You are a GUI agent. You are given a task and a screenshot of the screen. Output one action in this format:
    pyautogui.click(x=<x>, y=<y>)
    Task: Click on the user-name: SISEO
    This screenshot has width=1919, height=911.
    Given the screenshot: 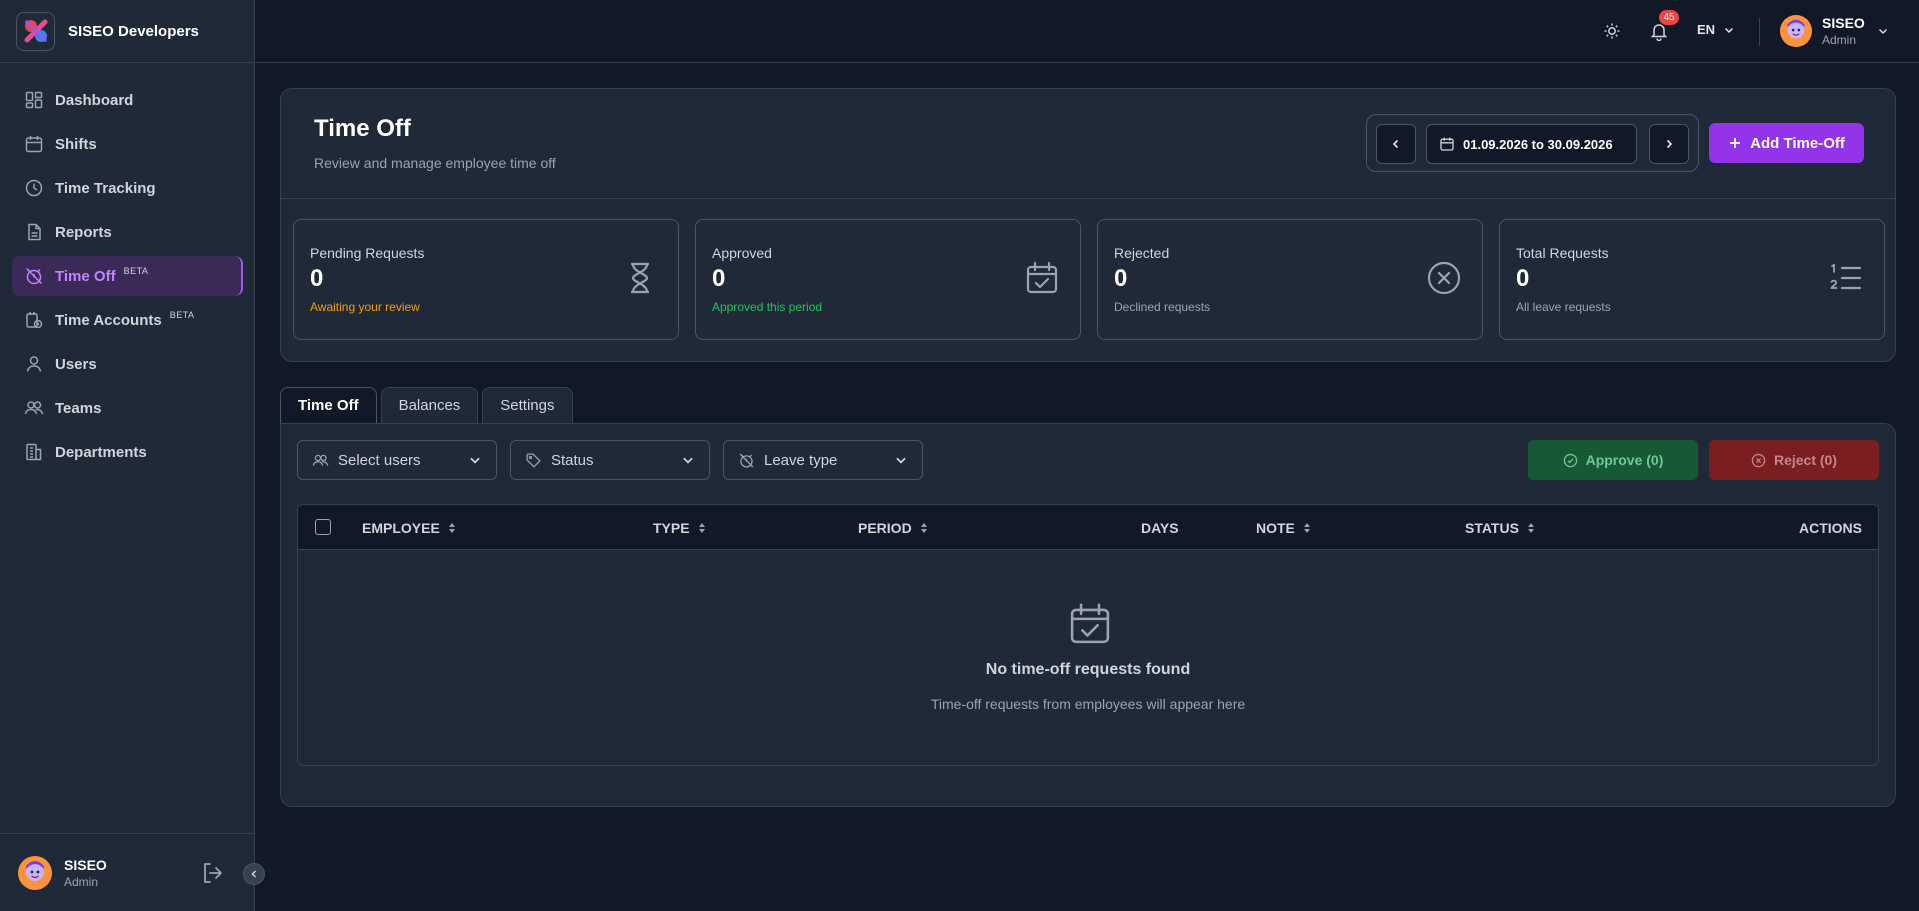 What is the action you would take?
    pyautogui.click(x=1843, y=23)
    